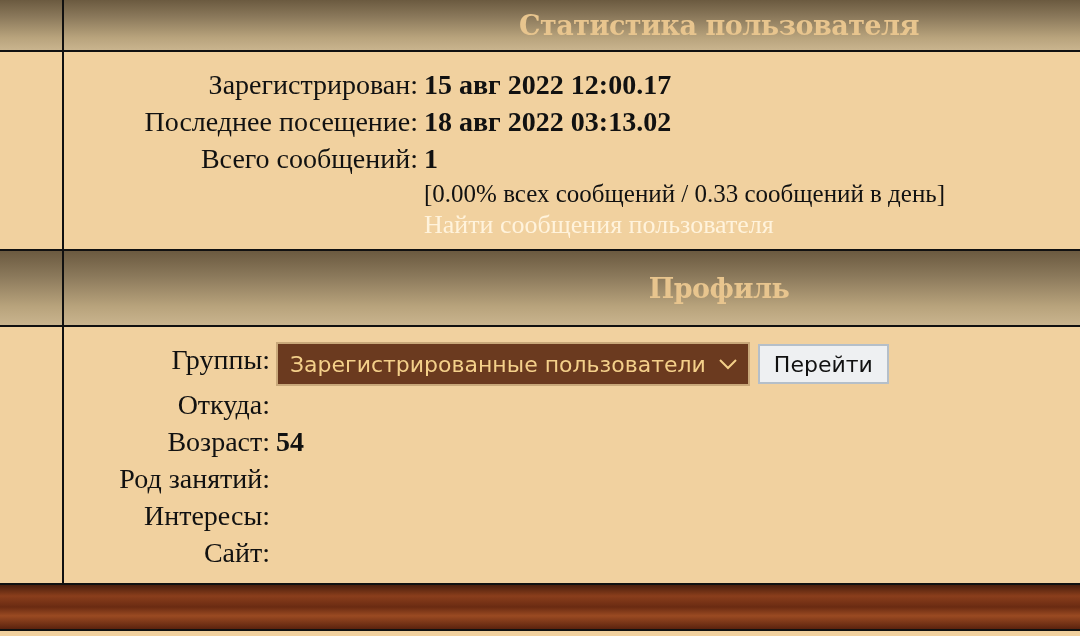 The width and height of the screenshot is (1080, 636). What do you see at coordinates (220, 360) in the screenshot?
I see `field-label: Группы:` at bounding box center [220, 360].